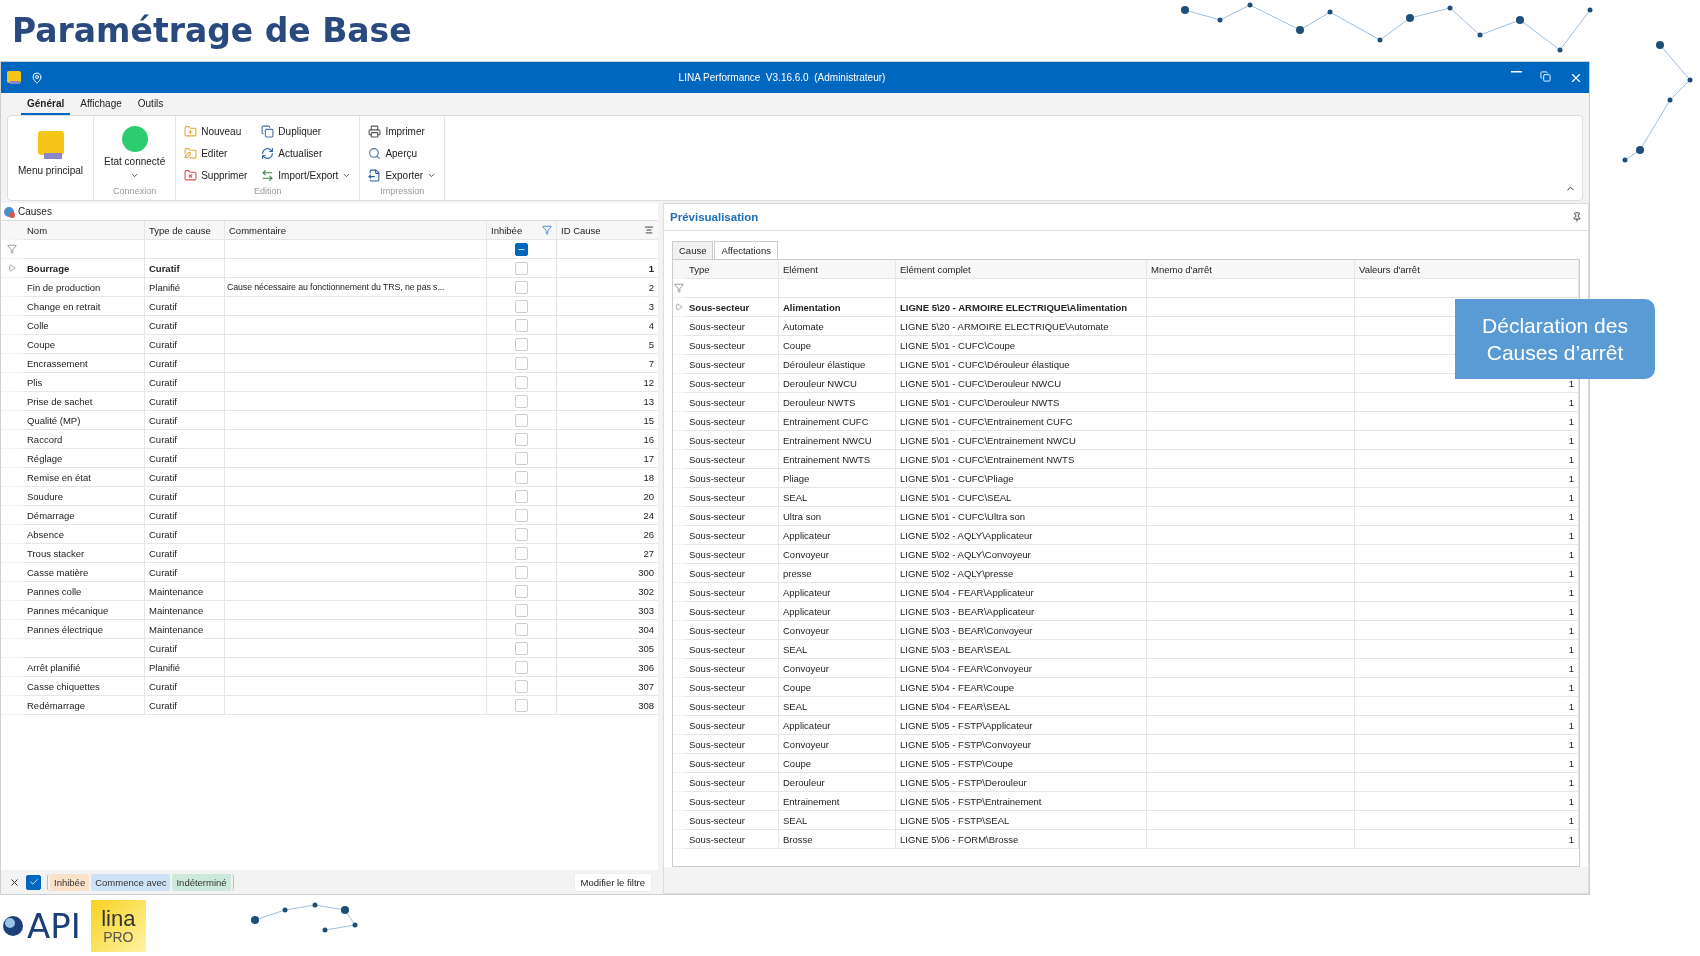 The image size is (1700, 956). I want to click on table-cell: Brosse, so click(837, 839).